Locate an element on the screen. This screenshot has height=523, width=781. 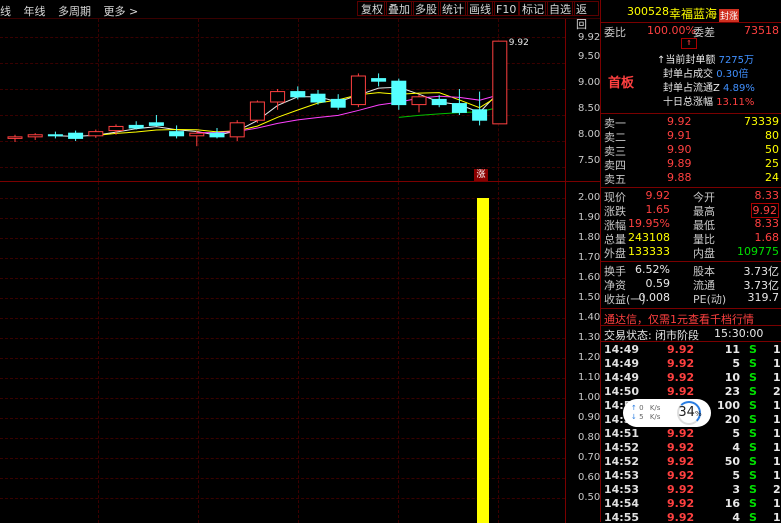
sell-level-price: 9.91 is located at coordinates (679, 135).